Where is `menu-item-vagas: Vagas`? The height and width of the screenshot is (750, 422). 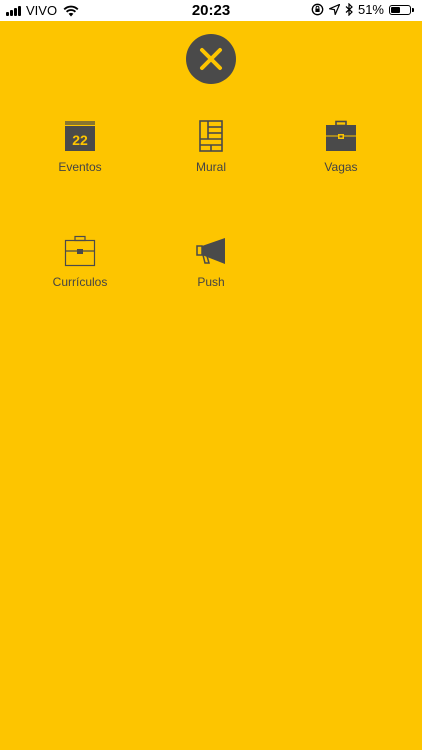
menu-item-vagas: Vagas is located at coordinates (341, 147).